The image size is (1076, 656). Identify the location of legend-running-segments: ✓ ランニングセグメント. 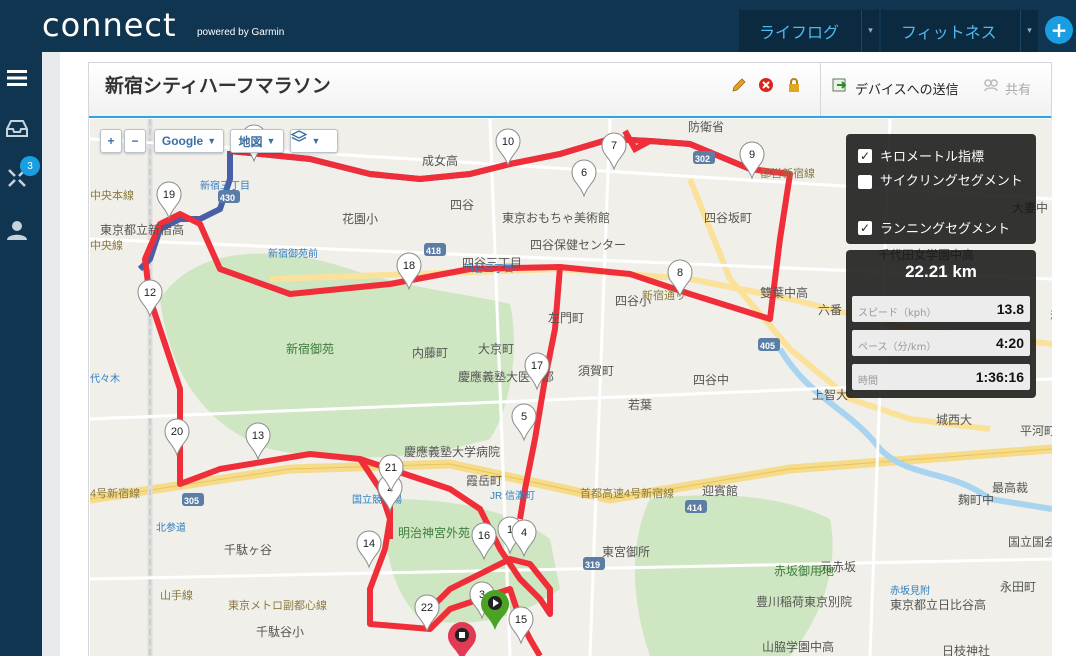
(934, 227).